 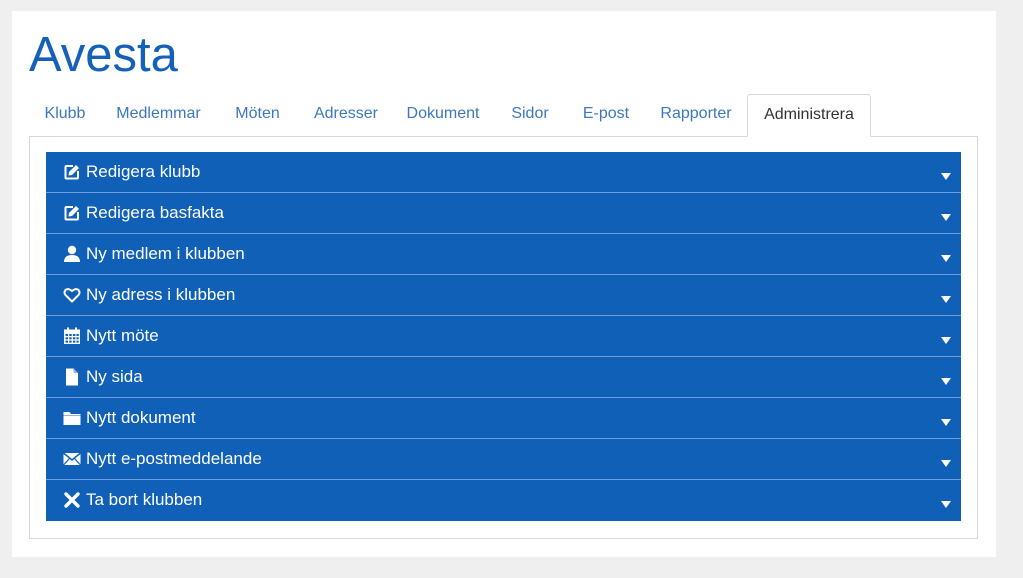 What do you see at coordinates (503, 459) in the screenshot?
I see `accordion-item-nytt-epost: Nytt e-postmeddelande` at bounding box center [503, 459].